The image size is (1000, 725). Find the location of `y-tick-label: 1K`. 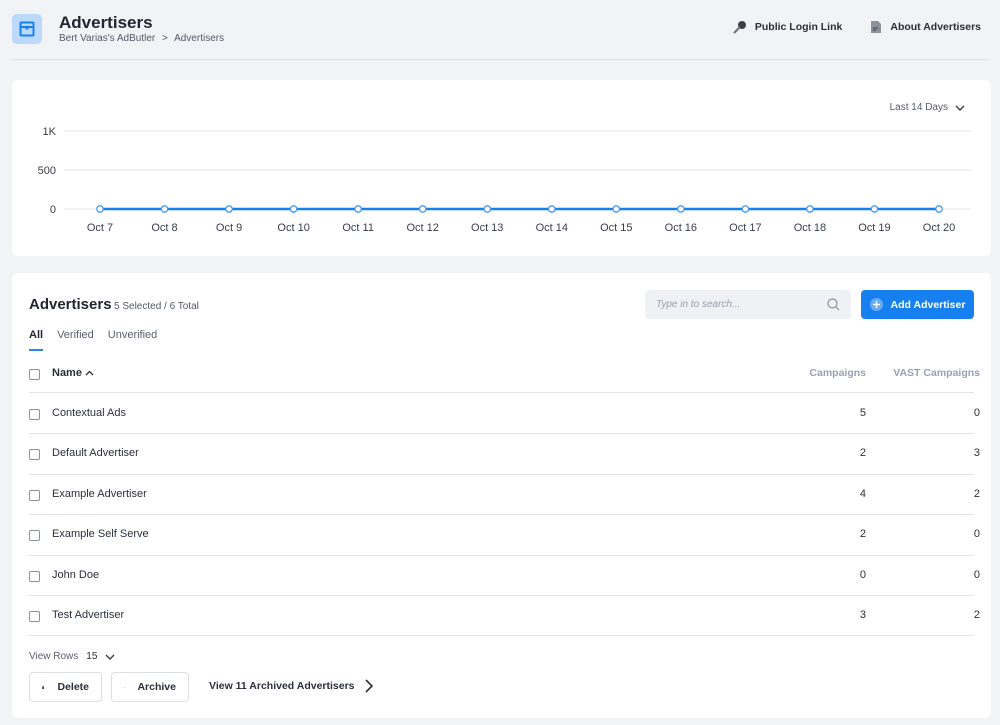

y-tick-label: 1K is located at coordinates (50, 132).